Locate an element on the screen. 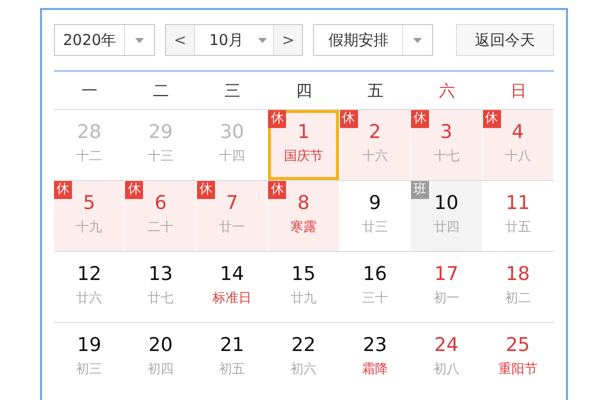 This screenshot has width=600, height=400. year-dropdown: 2020年 is located at coordinates (105, 40).